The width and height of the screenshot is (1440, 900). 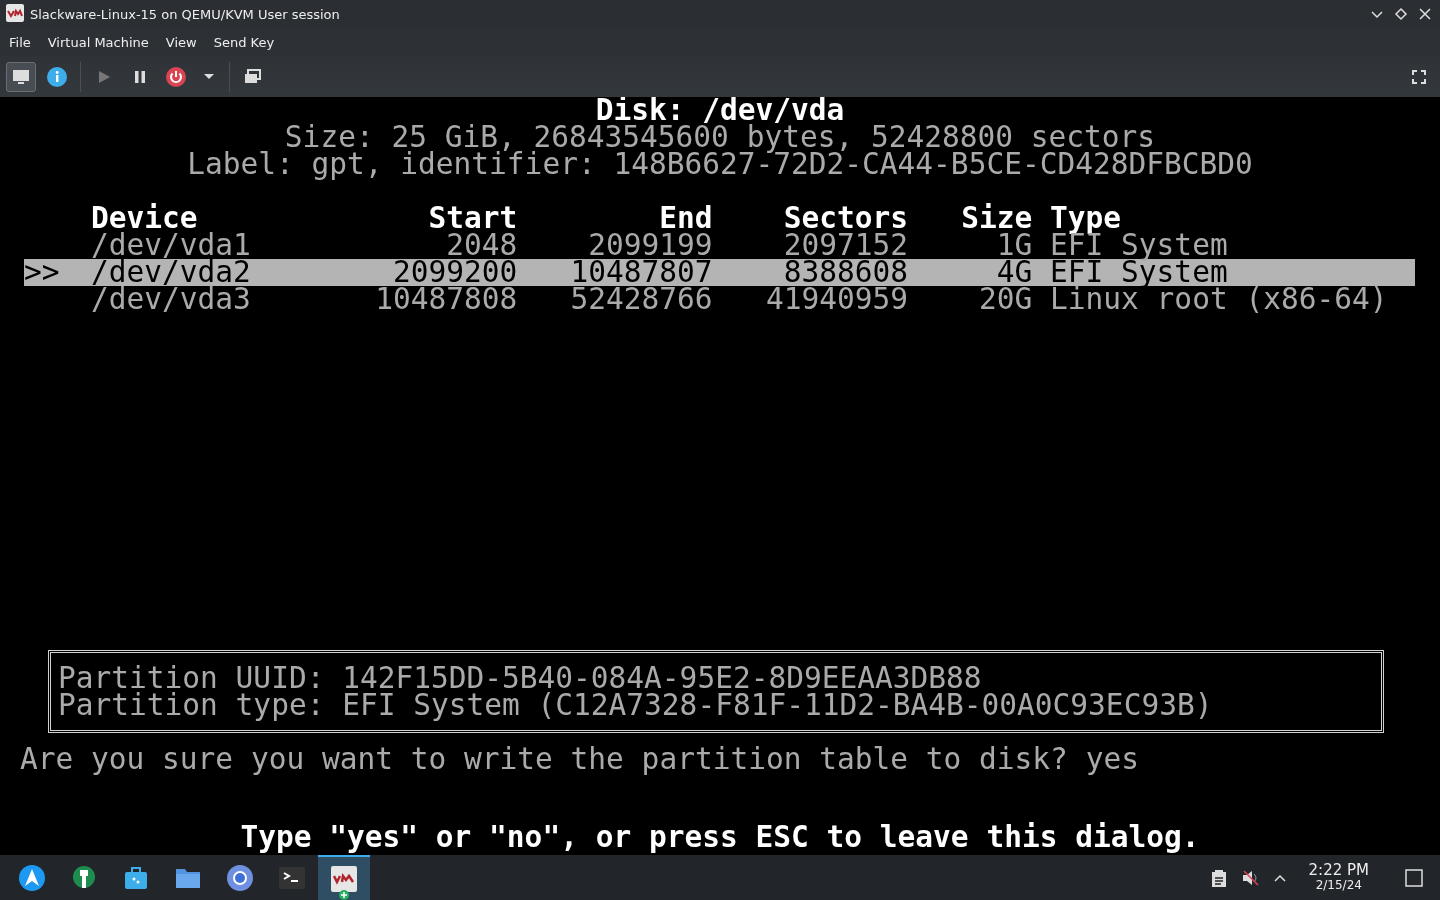 I want to click on taskbar-app-button, so click(x=344, y=877).